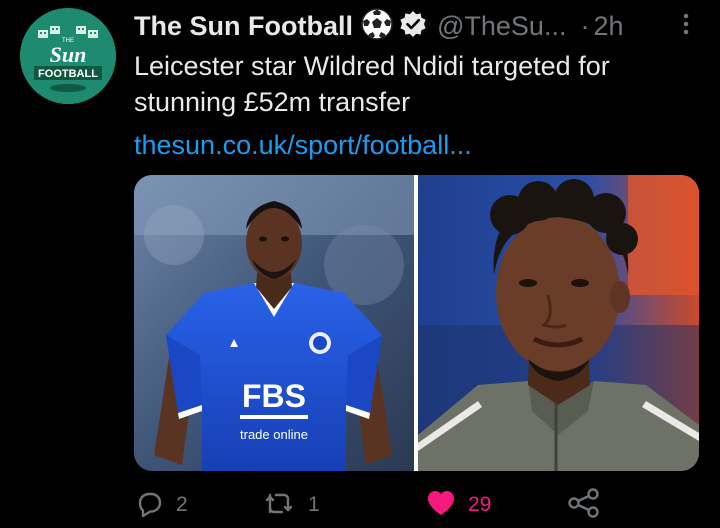 The height and width of the screenshot is (528, 720). I want to click on reply-button: 2, so click(161, 505).